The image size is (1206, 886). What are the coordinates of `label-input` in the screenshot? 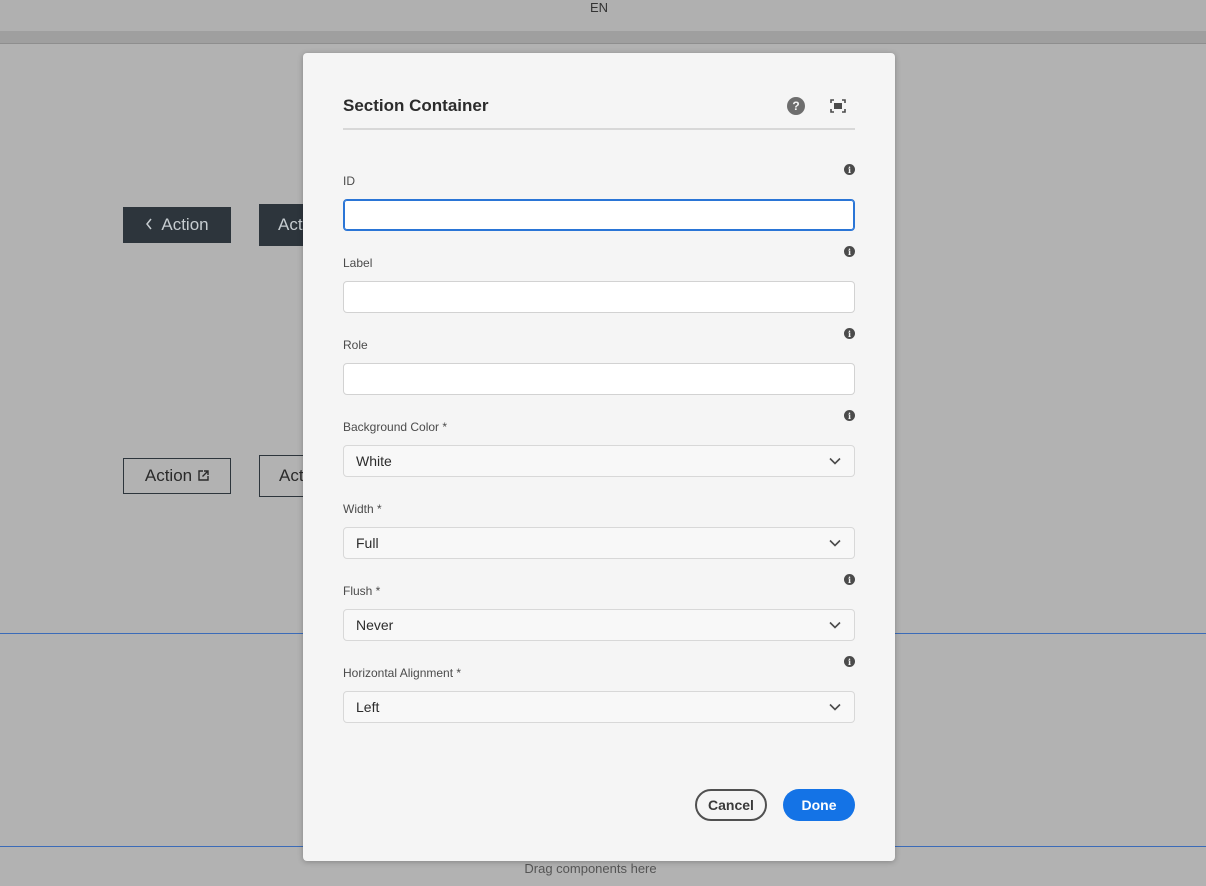 It's located at (599, 297).